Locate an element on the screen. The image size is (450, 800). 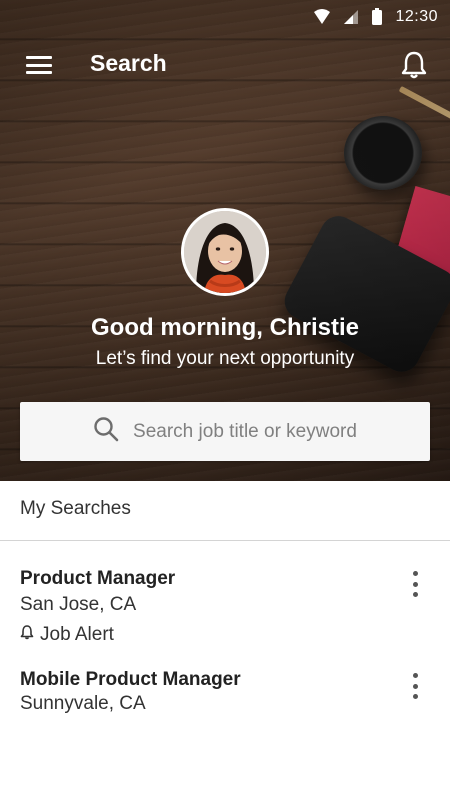
page-title: Search is located at coordinates (128, 63).